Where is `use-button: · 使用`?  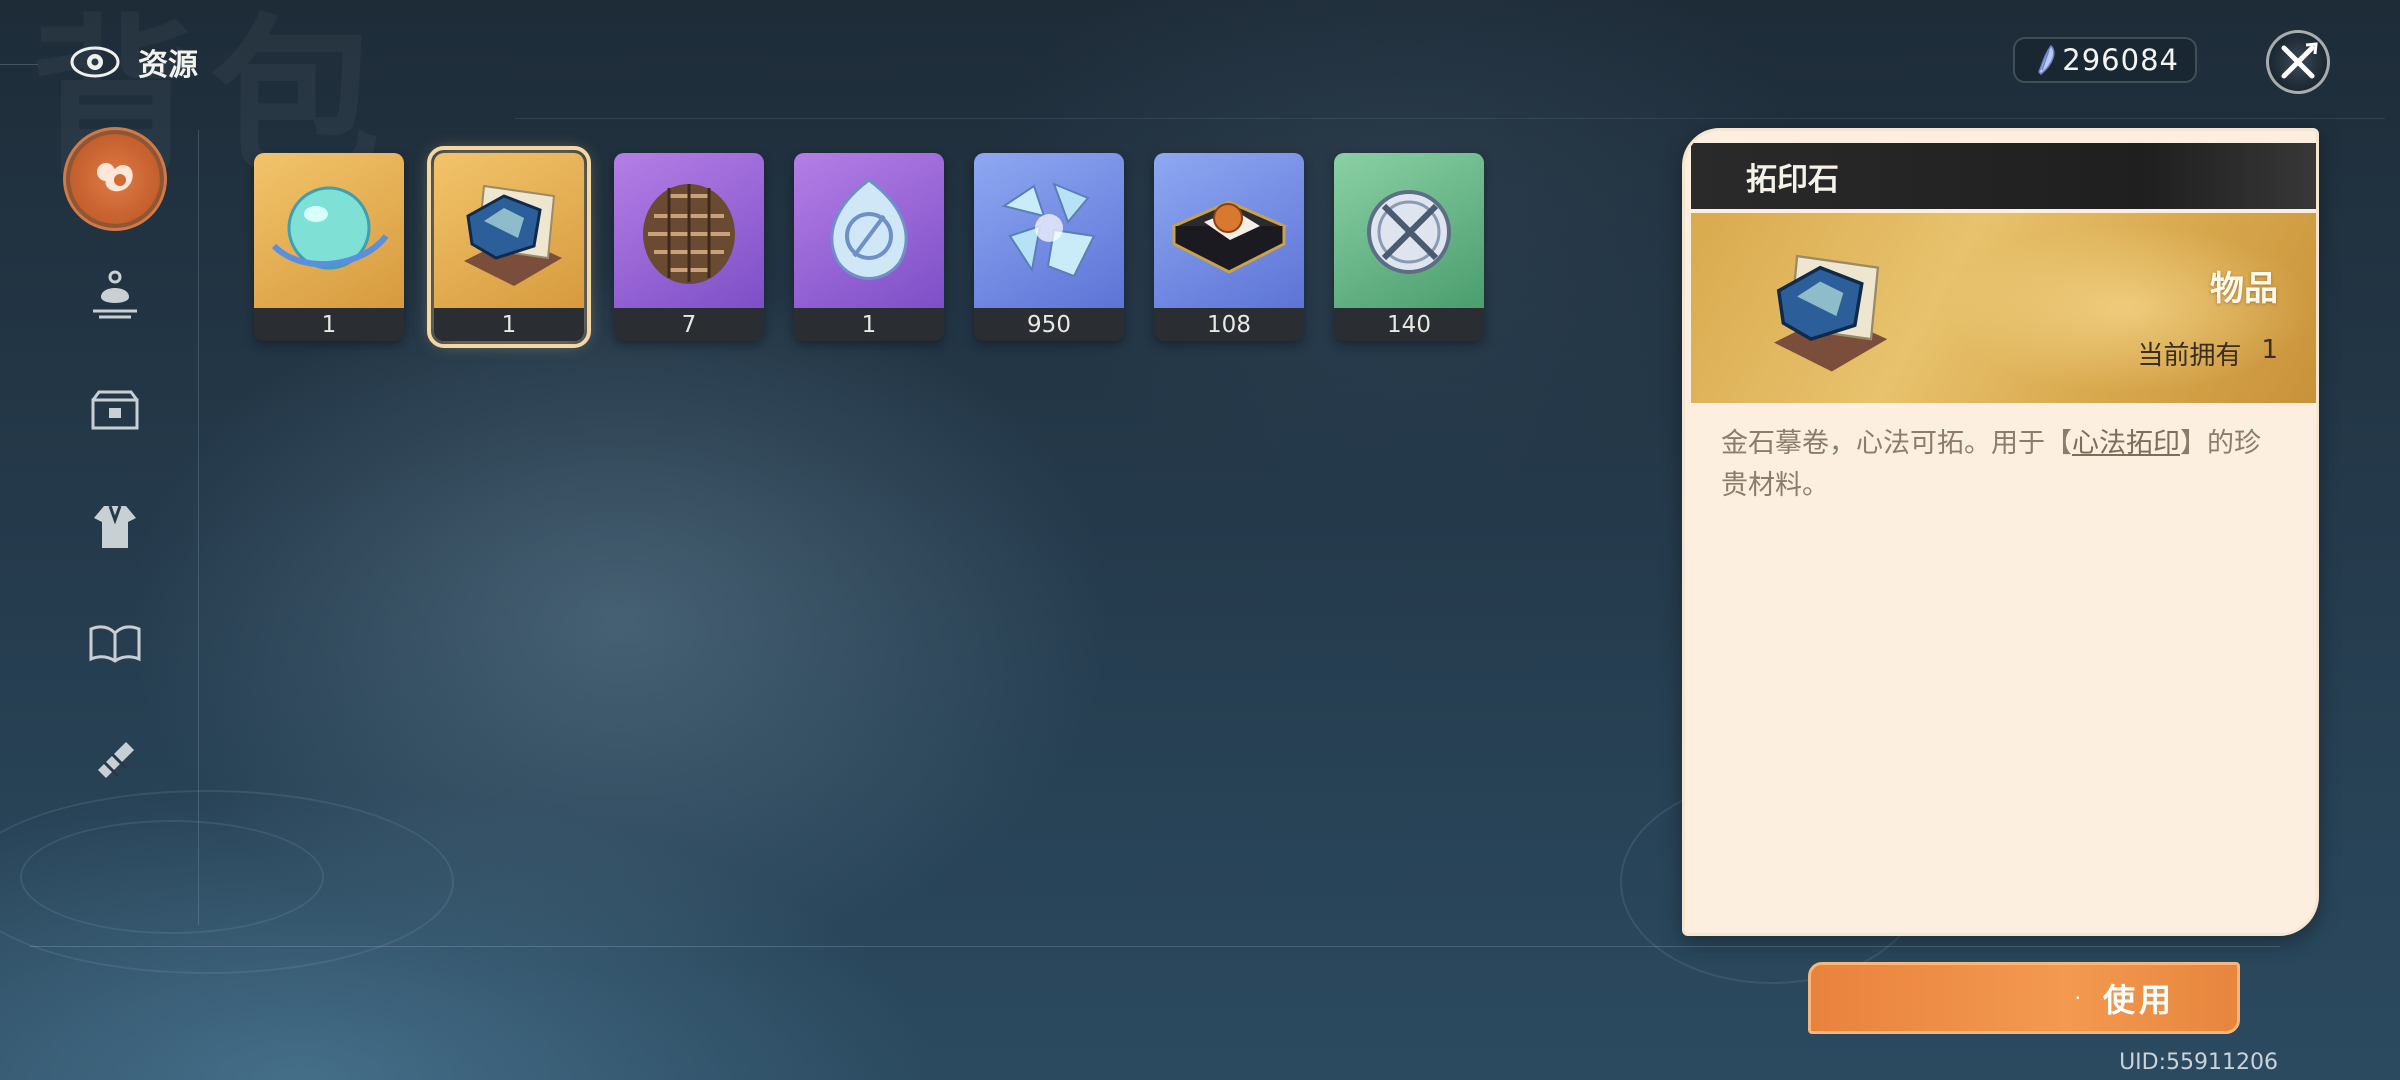
use-button: · 使用 is located at coordinates (2024, 998).